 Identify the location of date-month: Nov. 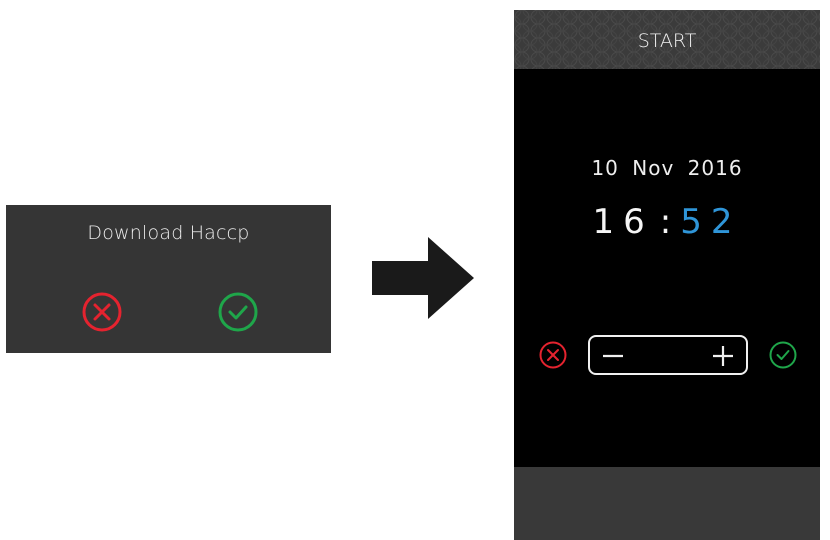
(653, 168).